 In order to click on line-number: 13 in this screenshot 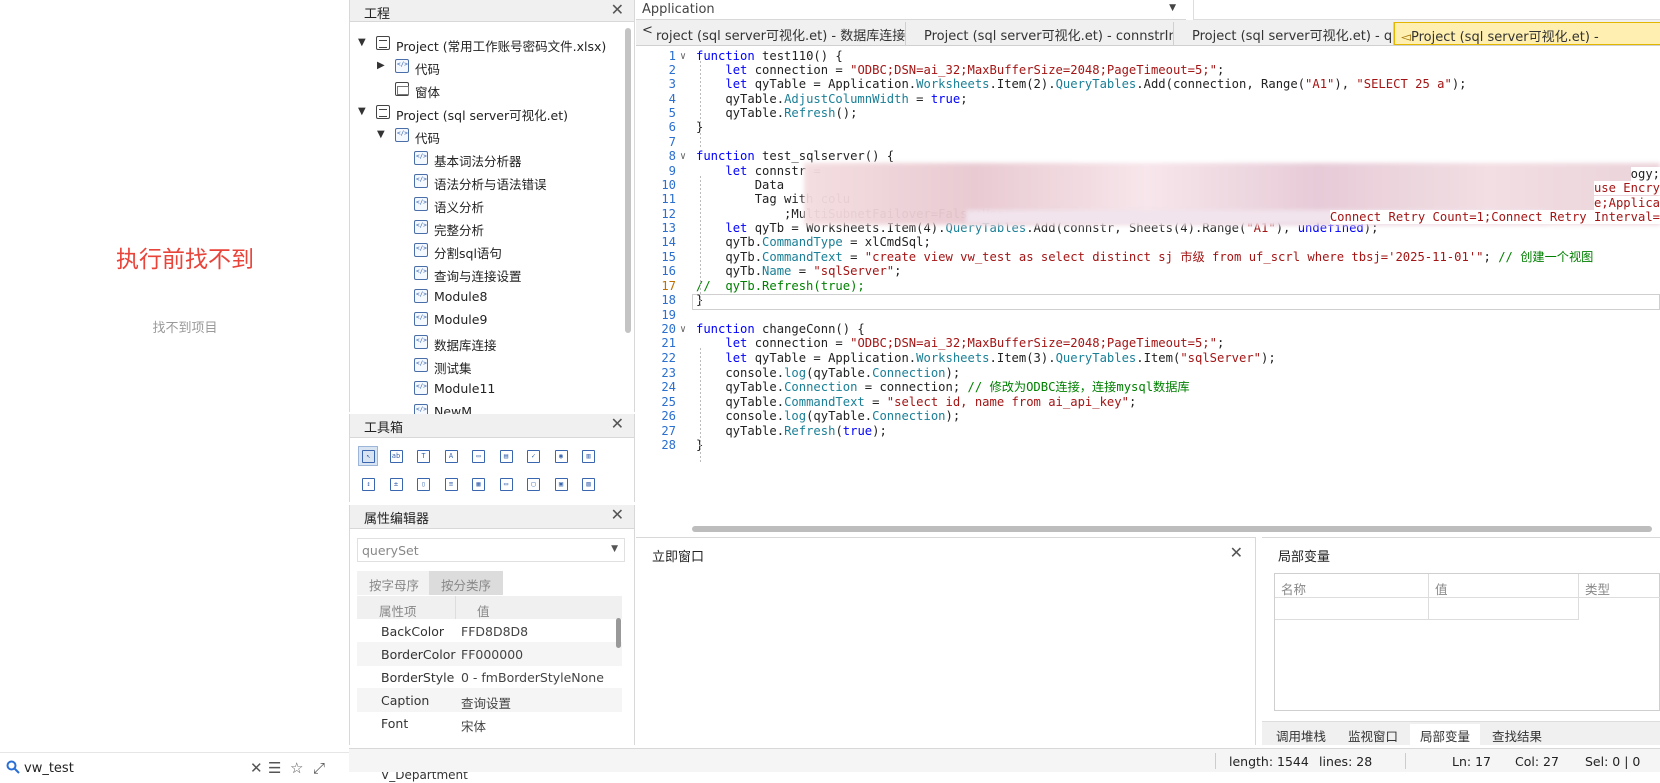, I will do `click(668, 228)`.